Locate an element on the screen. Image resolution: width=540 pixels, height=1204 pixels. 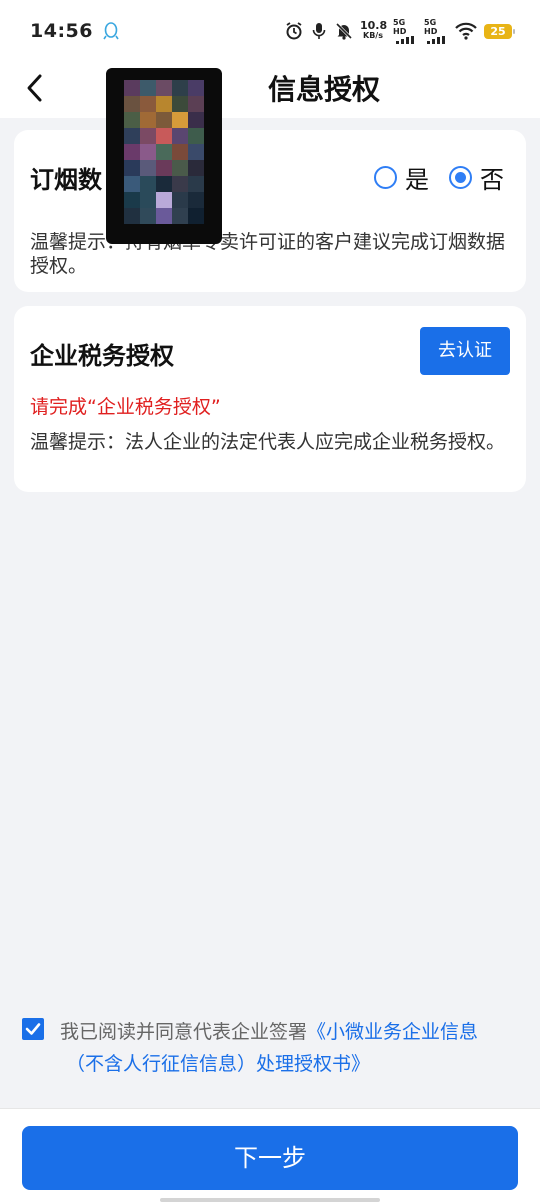
nav-bar: 信息授权 is located at coordinates (270, 90).